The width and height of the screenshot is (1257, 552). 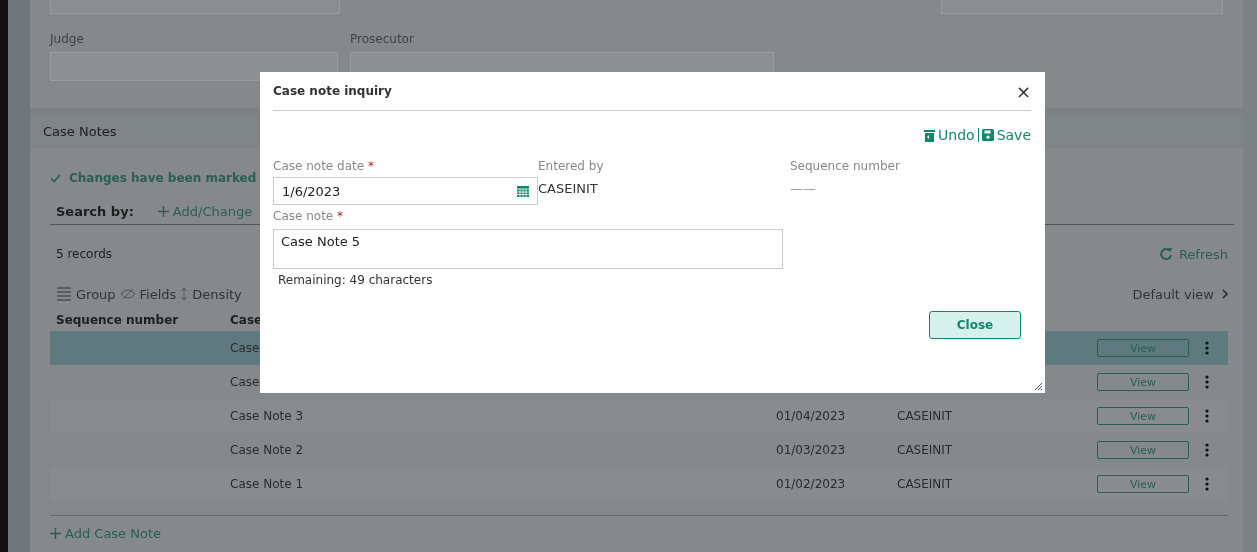 I want to click on hidden-eye-icon, so click(x=127, y=294).